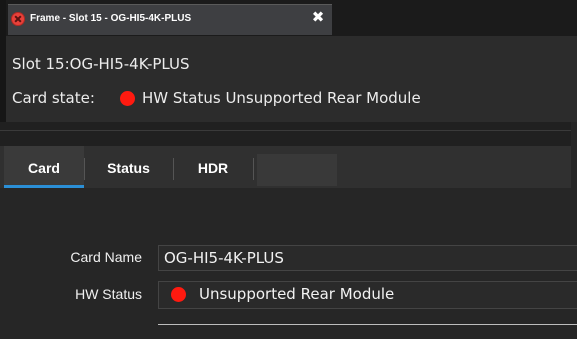 Image resolution: width=577 pixels, height=339 pixels. Describe the element at coordinates (318, 17) in the screenshot. I see `close-icon: ✖` at that location.